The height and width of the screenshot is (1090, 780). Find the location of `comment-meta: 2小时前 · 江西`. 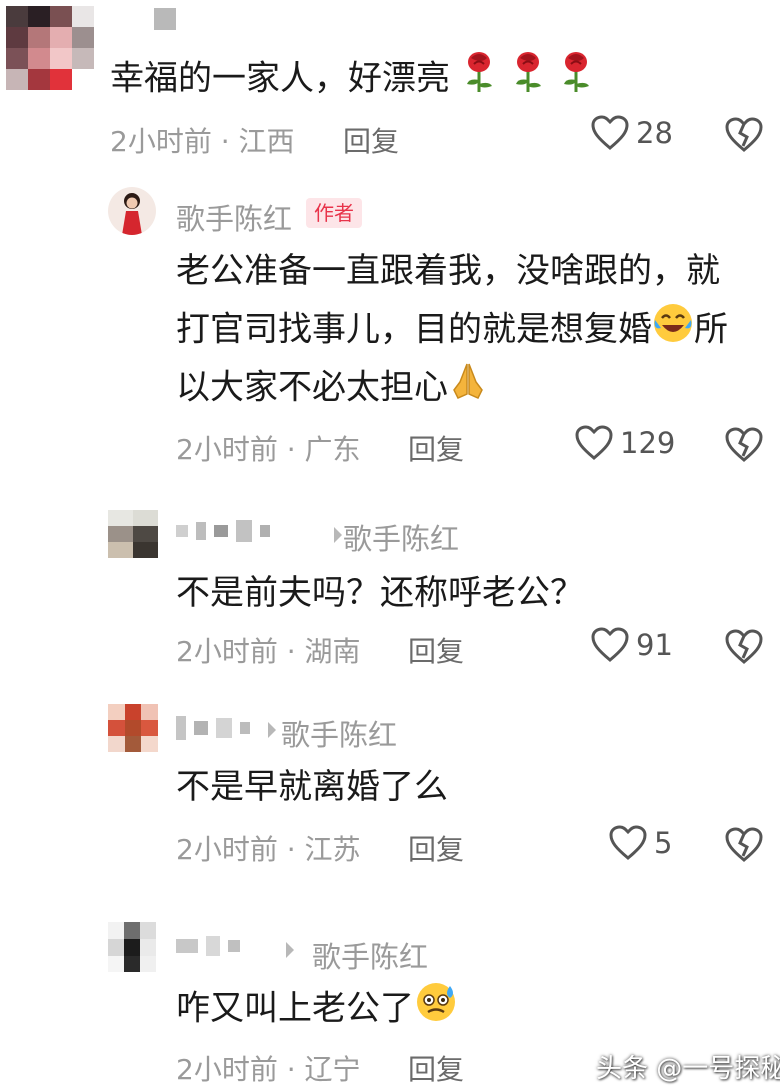

comment-meta: 2小时前 · 江西 is located at coordinates (202, 141).